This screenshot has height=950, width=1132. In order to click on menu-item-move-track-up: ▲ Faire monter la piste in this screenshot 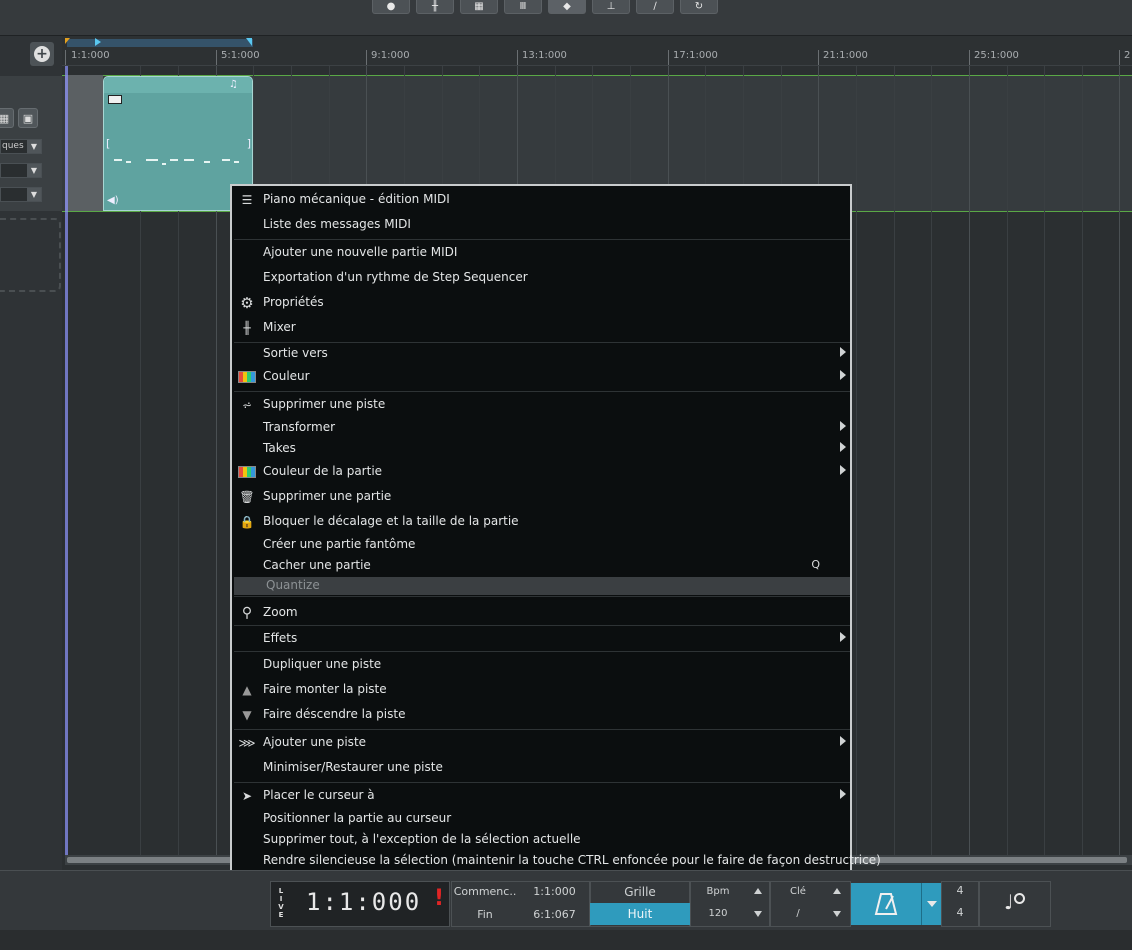, I will do `click(542, 690)`.